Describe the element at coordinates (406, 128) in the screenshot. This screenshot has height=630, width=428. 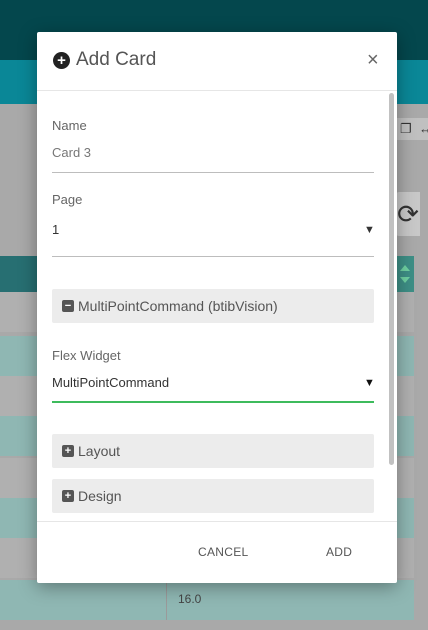
I see `window-icon: ❐` at that location.